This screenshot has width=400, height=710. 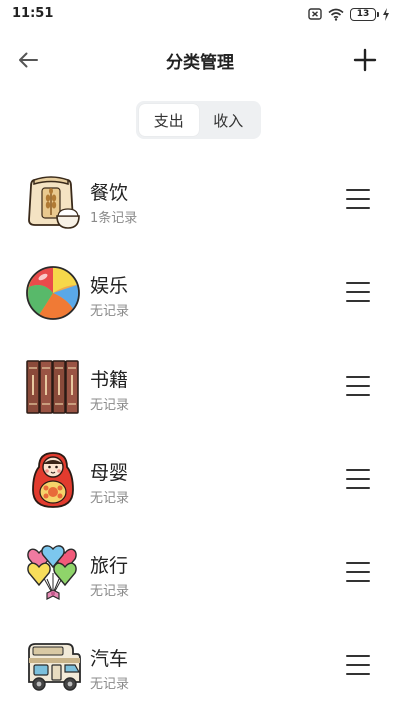 What do you see at coordinates (109, 379) in the screenshot?
I see `category-name: 书籍` at bounding box center [109, 379].